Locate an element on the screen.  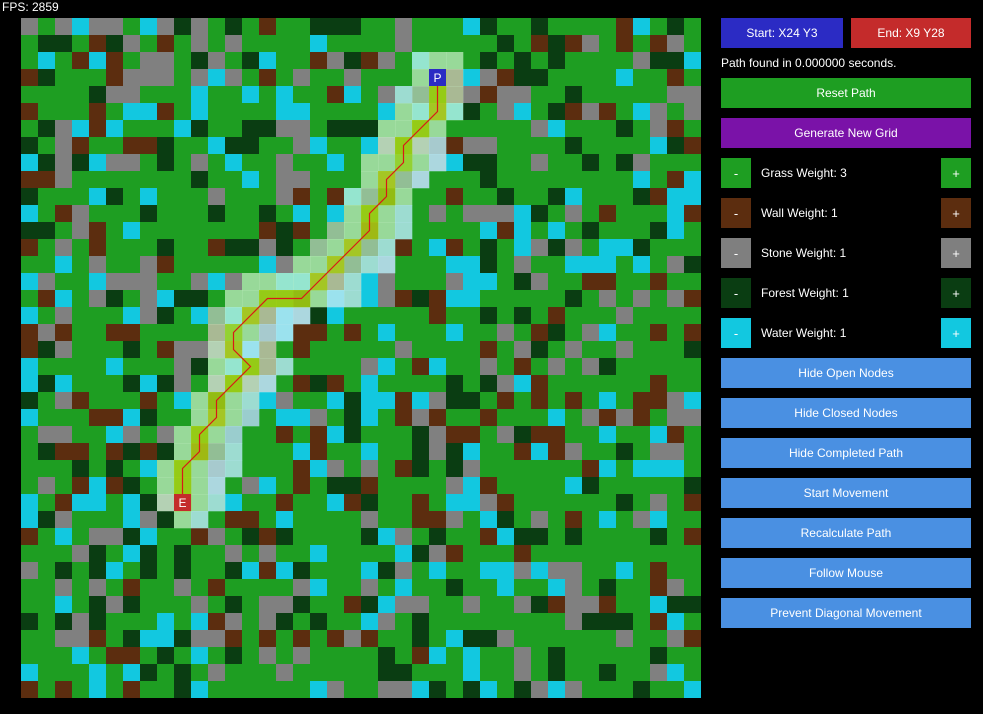
start-marker: P is located at coordinates (437, 77).